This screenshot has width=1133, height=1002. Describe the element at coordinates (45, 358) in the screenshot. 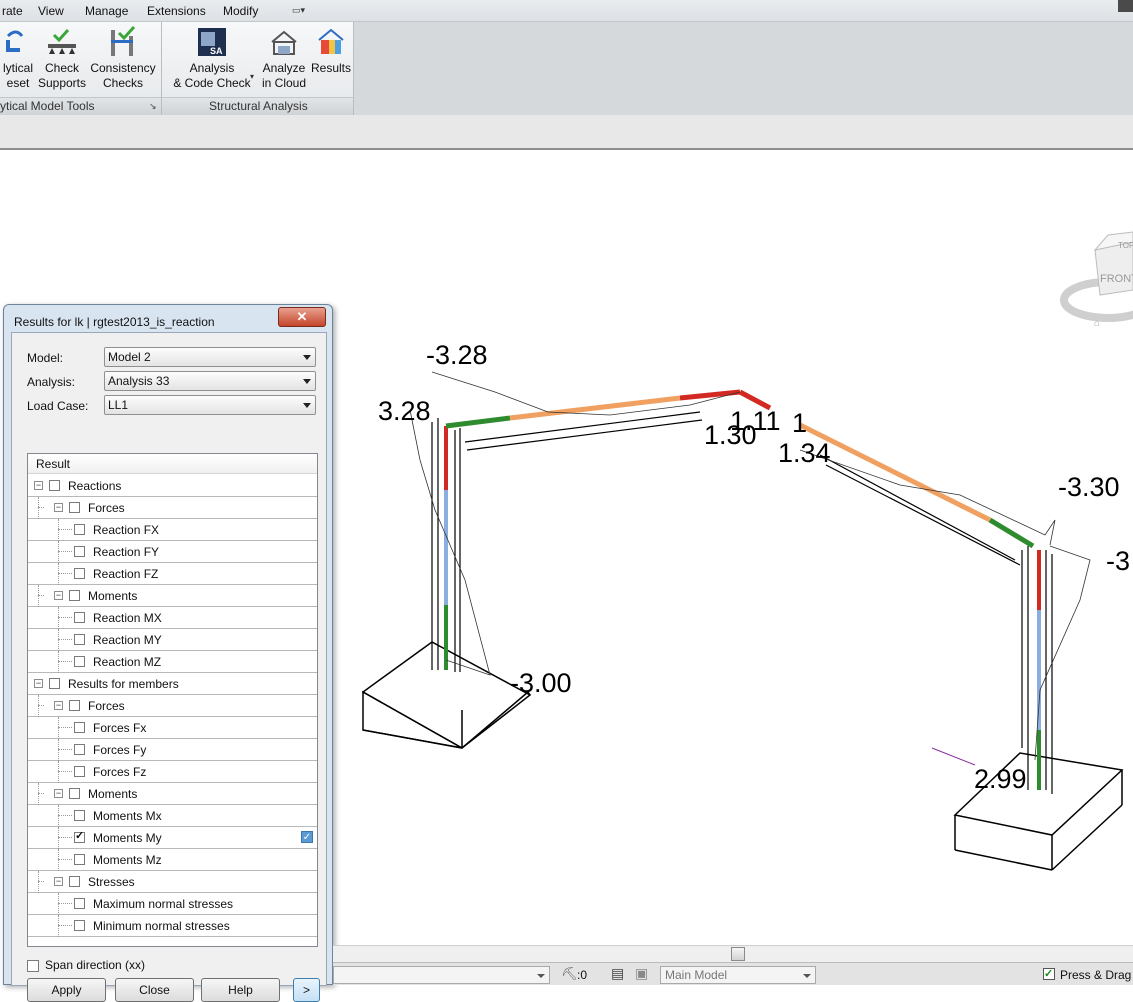

I see `model-label: Model:` at that location.